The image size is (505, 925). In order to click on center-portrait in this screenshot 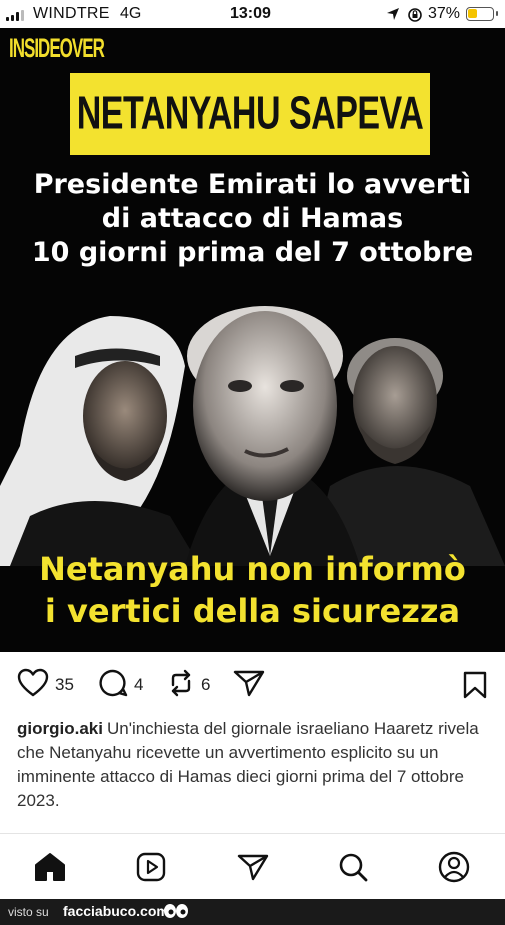, I will do `click(272, 436)`.